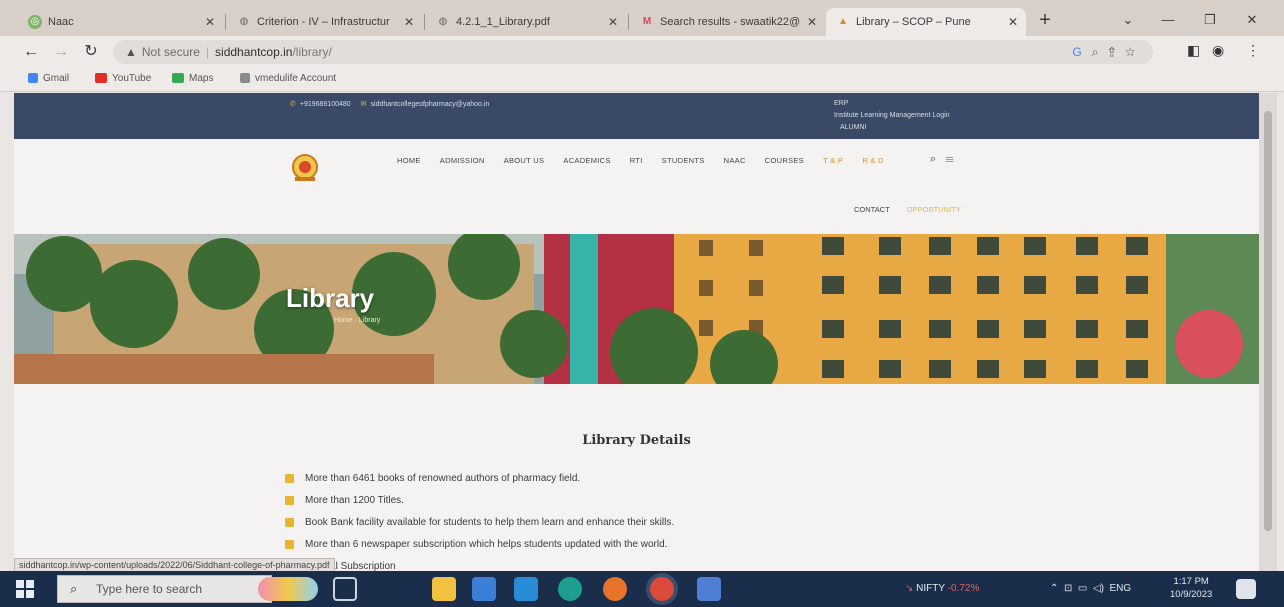 The image size is (1284, 607). Describe the element at coordinates (1268, 321) in the screenshot. I see `scrollbar-thumb` at that location.